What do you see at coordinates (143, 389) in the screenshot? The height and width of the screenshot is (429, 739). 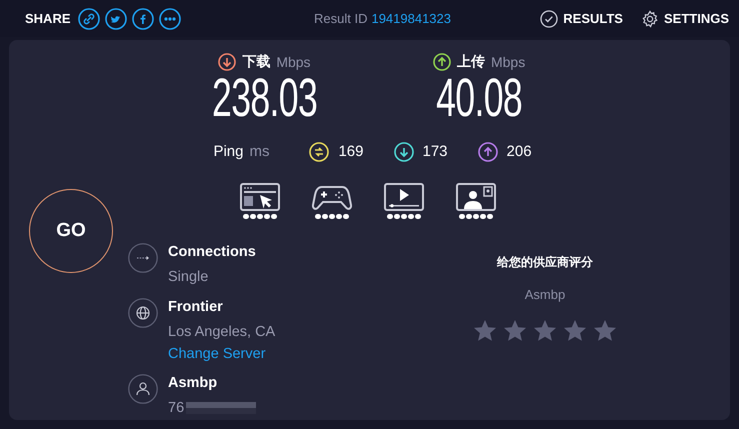 I see `person-icon` at bounding box center [143, 389].